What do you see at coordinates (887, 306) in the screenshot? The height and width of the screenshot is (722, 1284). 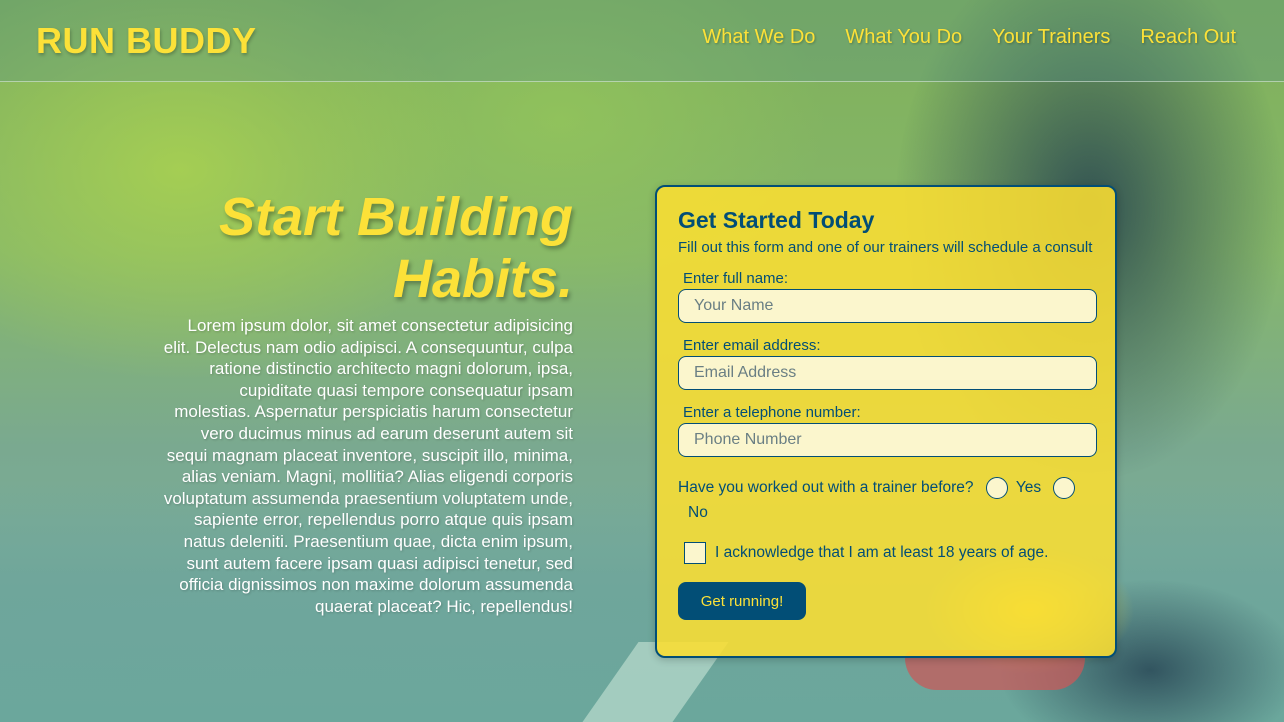 I see `name-input` at bounding box center [887, 306].